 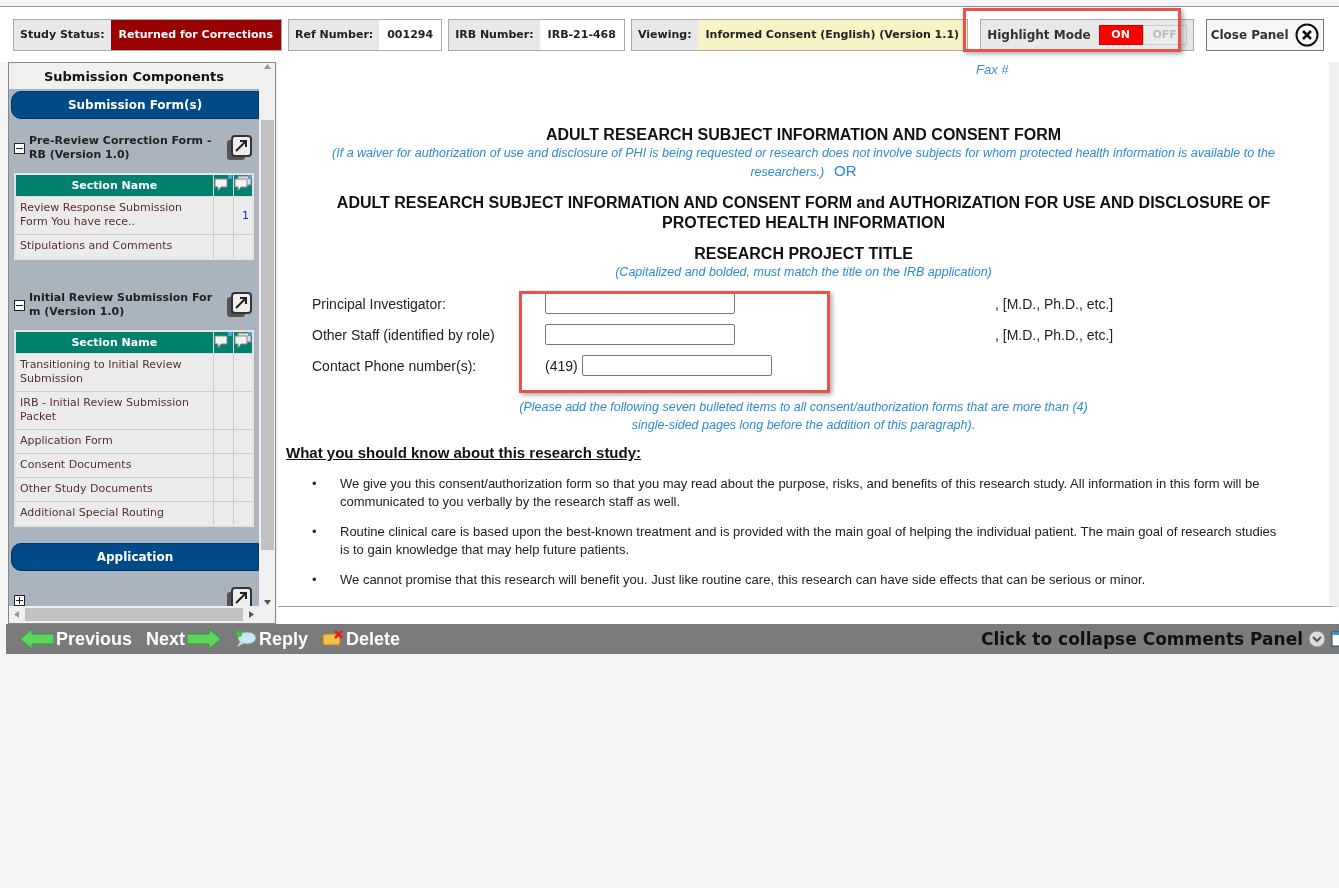 What do you see at coordinates (272, 639) in the screenshot?
I see `reply-button: Reply` at bounding box center [272, 639].